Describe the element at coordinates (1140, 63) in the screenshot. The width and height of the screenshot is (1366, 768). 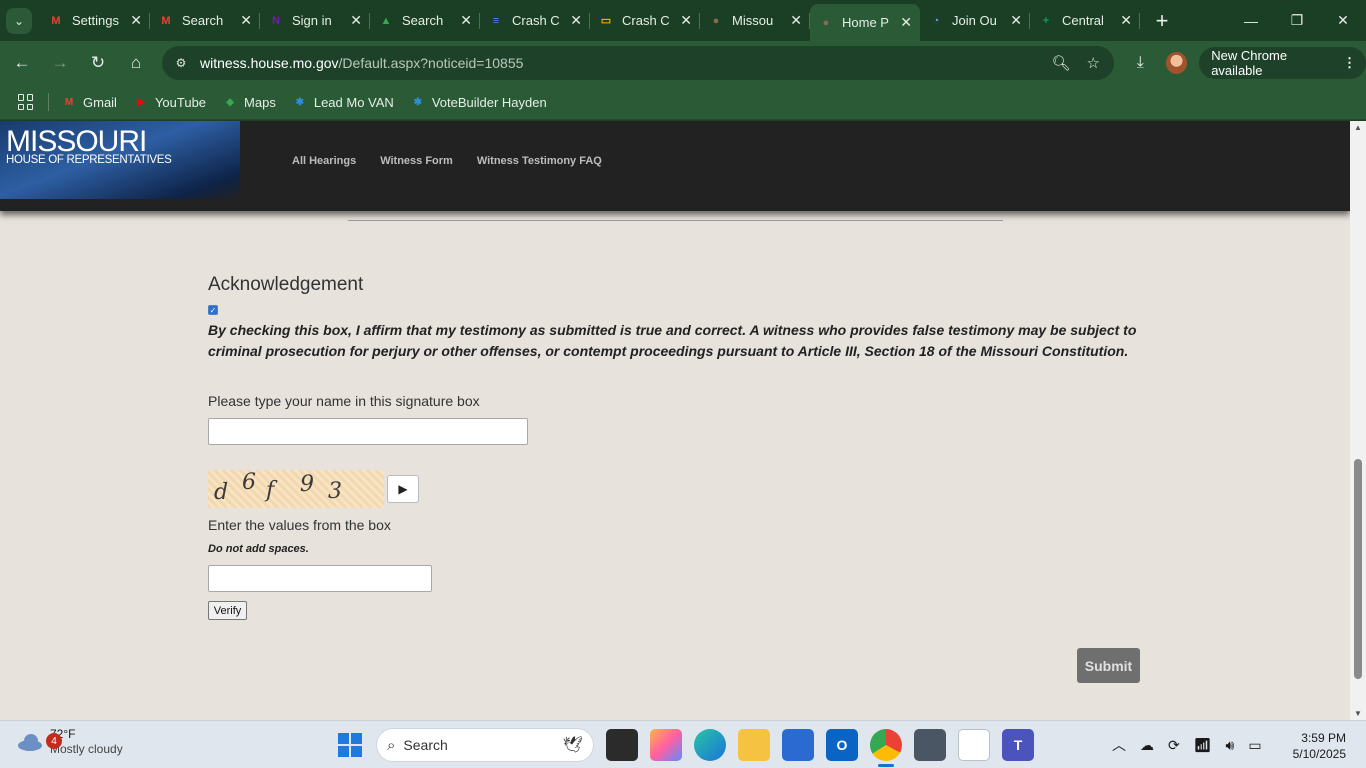
I see `download-icon: ⤓` at that location.